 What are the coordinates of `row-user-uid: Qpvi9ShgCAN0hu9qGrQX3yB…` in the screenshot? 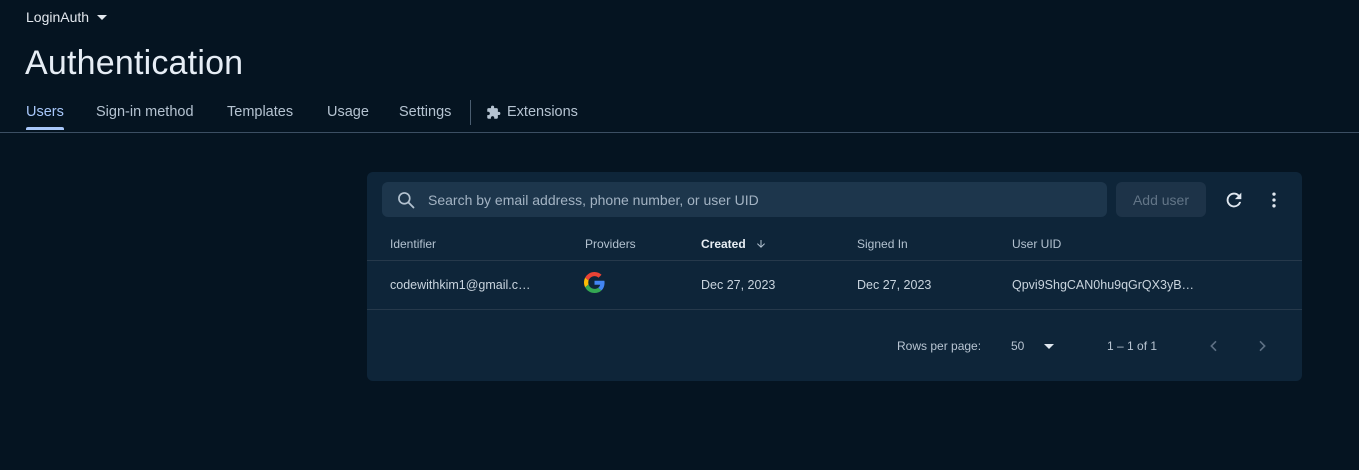 It's located at (1103, 285).